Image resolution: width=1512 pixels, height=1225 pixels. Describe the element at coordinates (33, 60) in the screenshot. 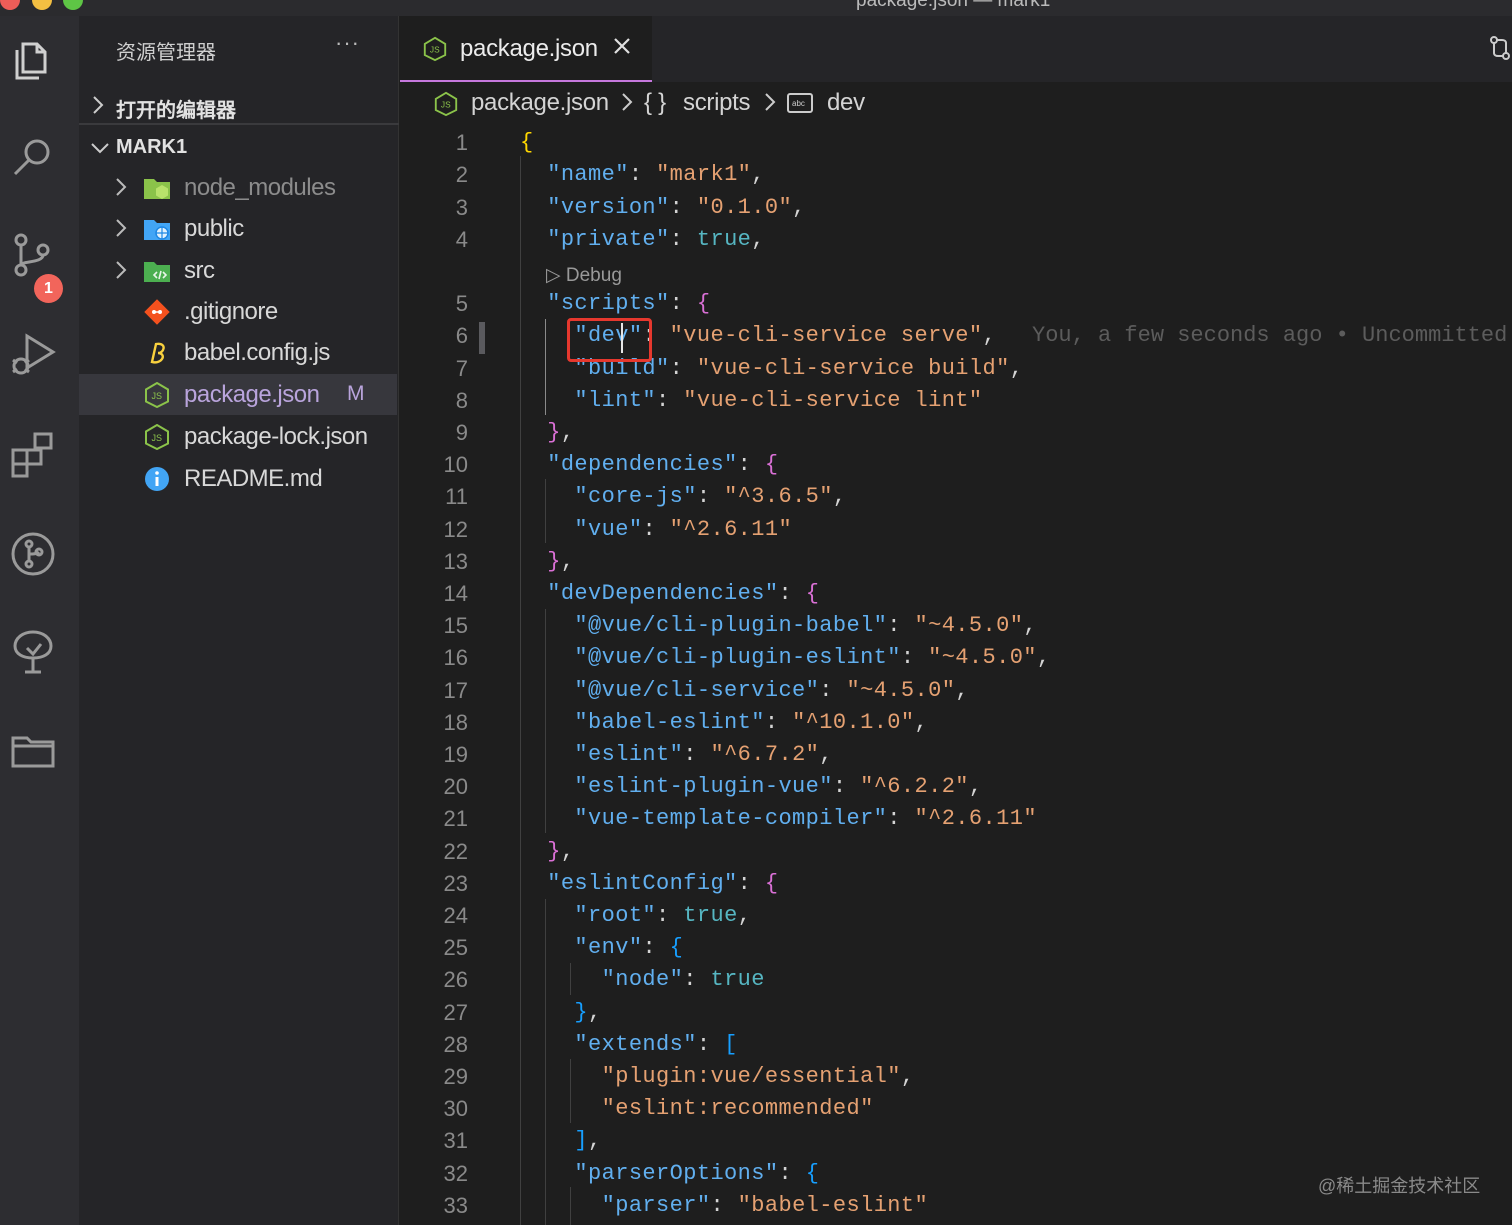

I see `explorer-icon` at that location.